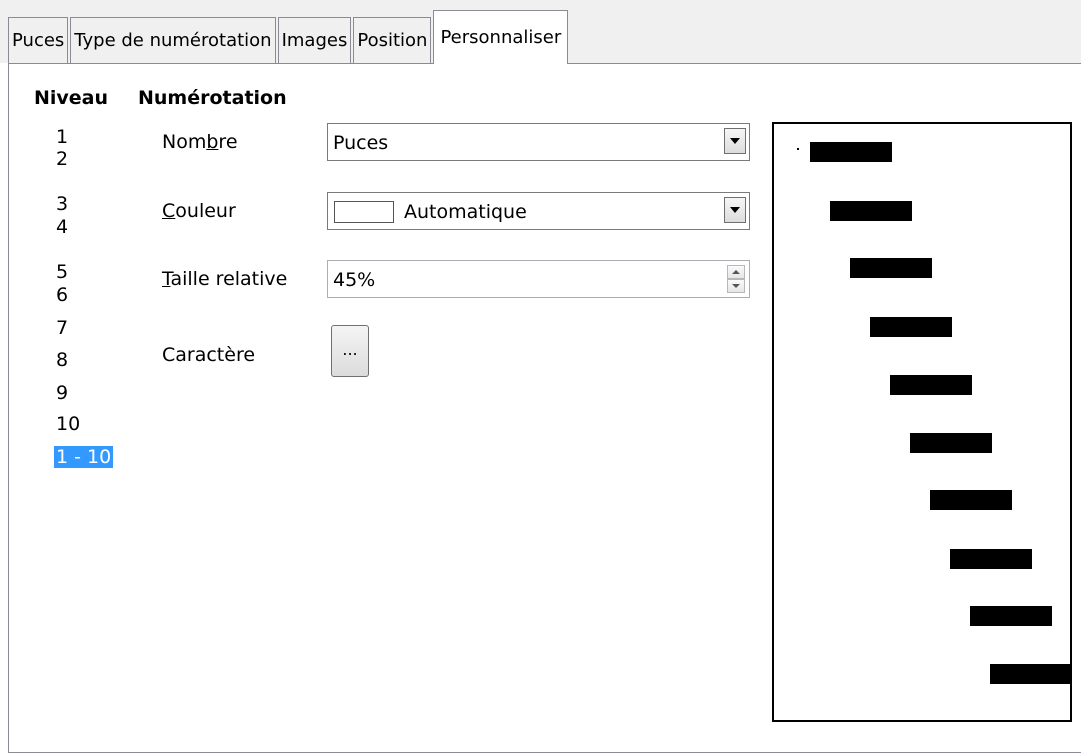  What do you see at coordinates (538, 142) in the screenshot?
I see `number-select: Puces` at bounding box center [538, 142].